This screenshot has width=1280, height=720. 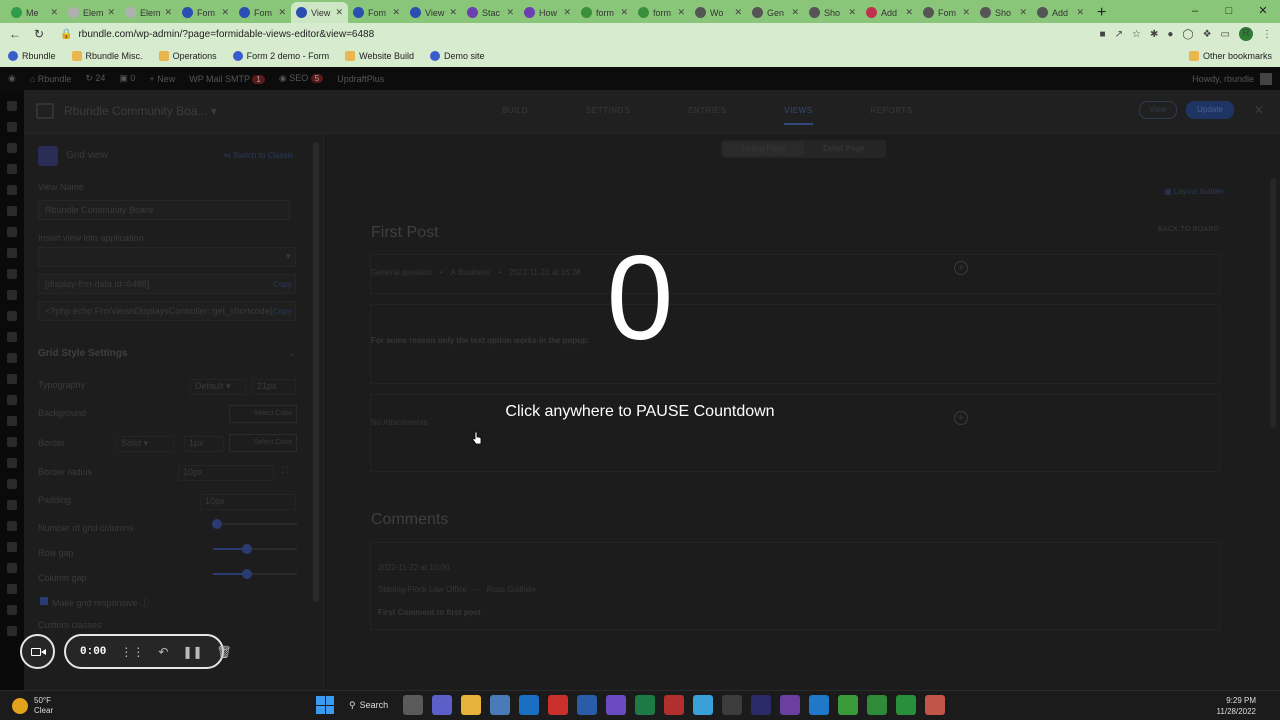 What do you see at coordinates (413, 705) in the screenshot?
I see `task-view-icon` at bounding box center [413, 705].